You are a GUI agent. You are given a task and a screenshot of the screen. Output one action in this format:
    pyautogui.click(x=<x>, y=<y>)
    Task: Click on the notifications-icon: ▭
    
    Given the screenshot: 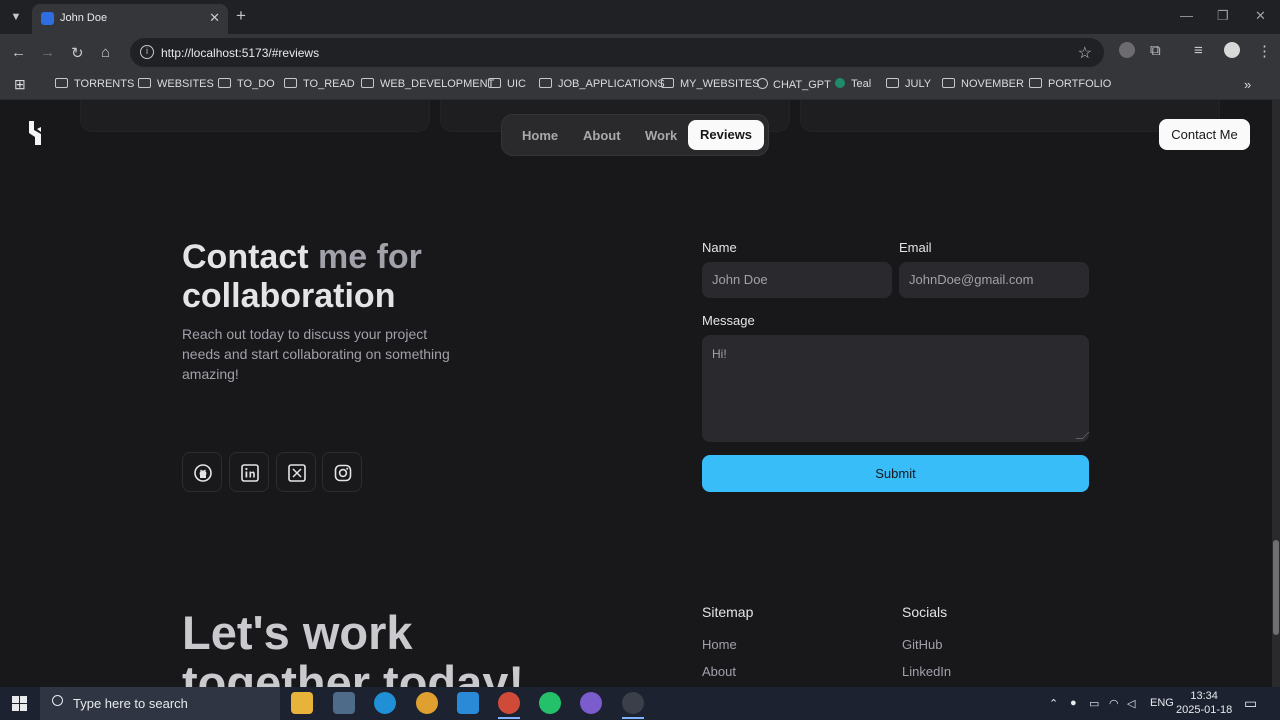 What is the action you would take?
    pyautogui.click(x=1250, y=703)
    